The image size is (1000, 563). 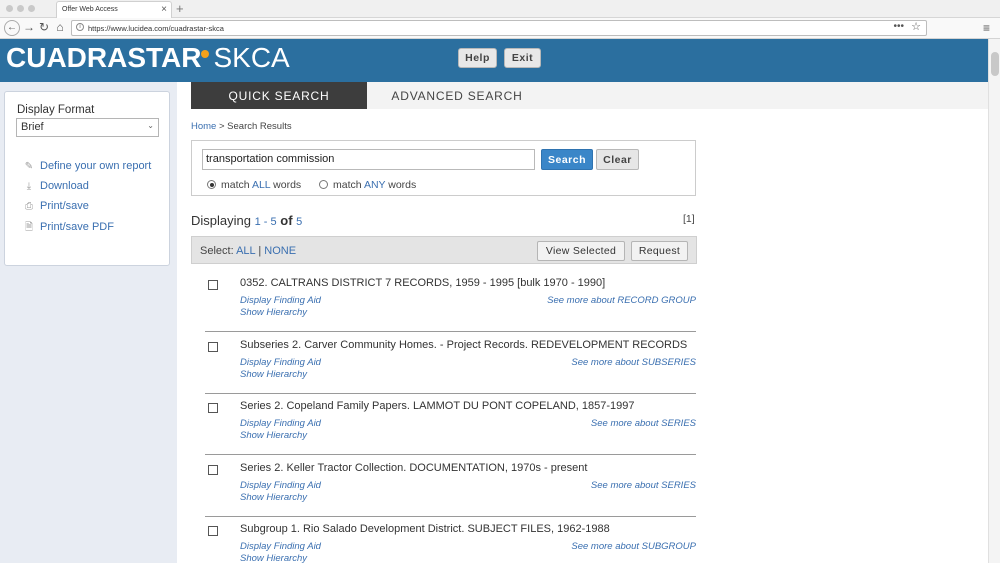 I want to click on app-logo: CUADRASTAR SKCA, so click(x=148, y=58).